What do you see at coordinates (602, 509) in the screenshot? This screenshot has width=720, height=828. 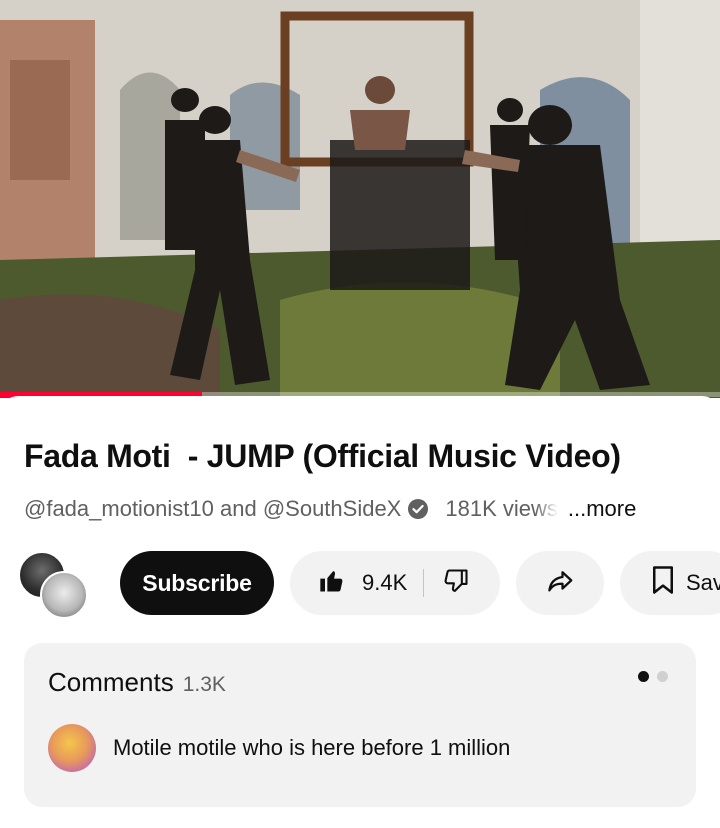 I see `more-link: ...more` at bounding box center [602, 509].